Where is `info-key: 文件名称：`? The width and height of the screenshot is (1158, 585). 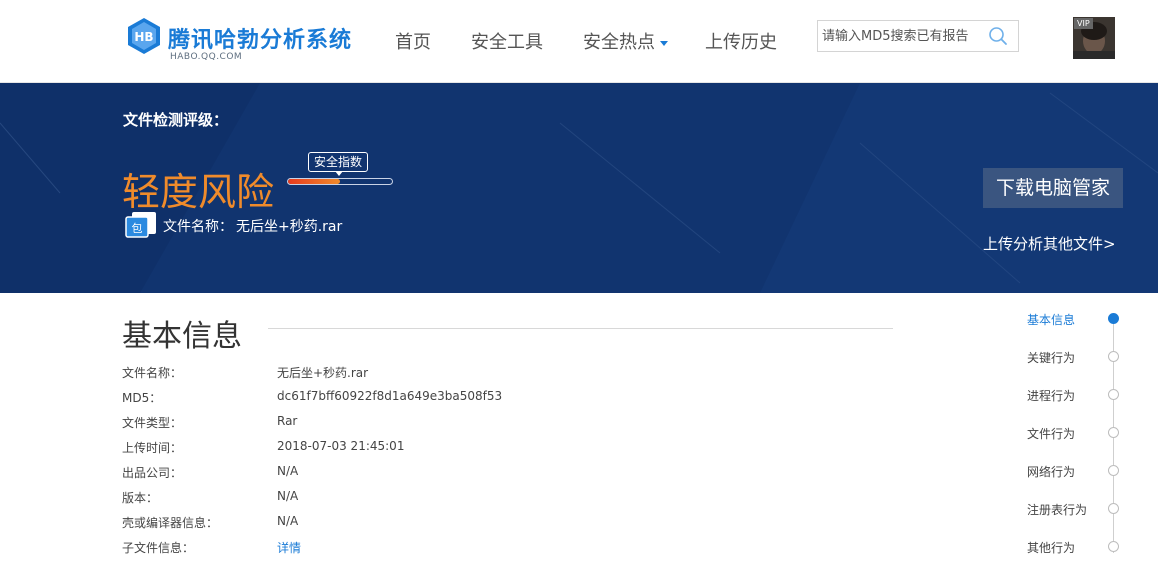
info-key: 文件名称： is located at coordinates (152, 373).